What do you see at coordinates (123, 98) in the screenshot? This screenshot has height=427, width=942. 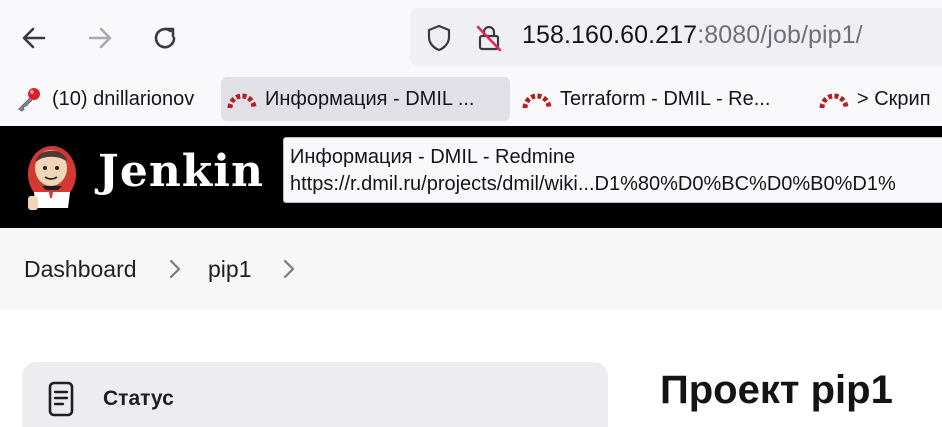 I see `bookmark-label: (10) dnillarionov` at bounding box center [123, 98].